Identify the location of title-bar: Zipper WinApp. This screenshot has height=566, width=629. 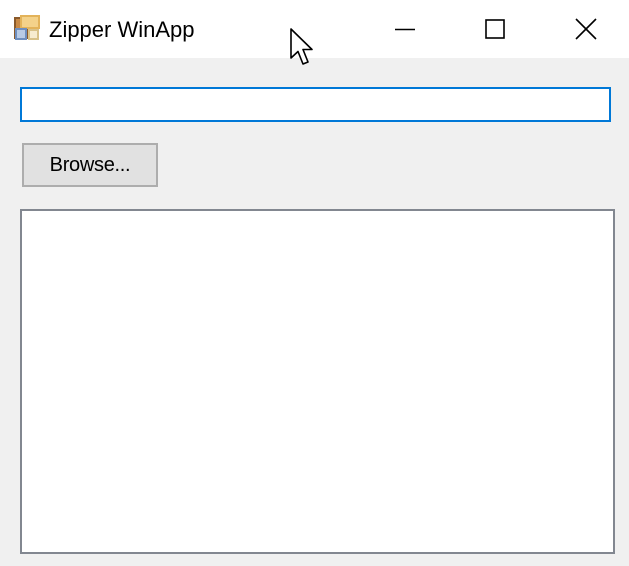
(314, 29).